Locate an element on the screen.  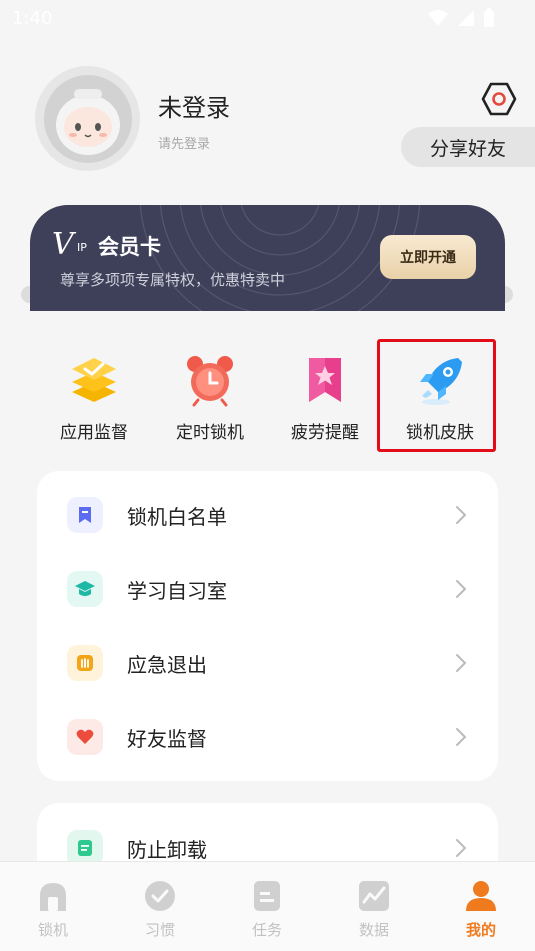
app-monitor-icon is located at coordinates (94, 380).